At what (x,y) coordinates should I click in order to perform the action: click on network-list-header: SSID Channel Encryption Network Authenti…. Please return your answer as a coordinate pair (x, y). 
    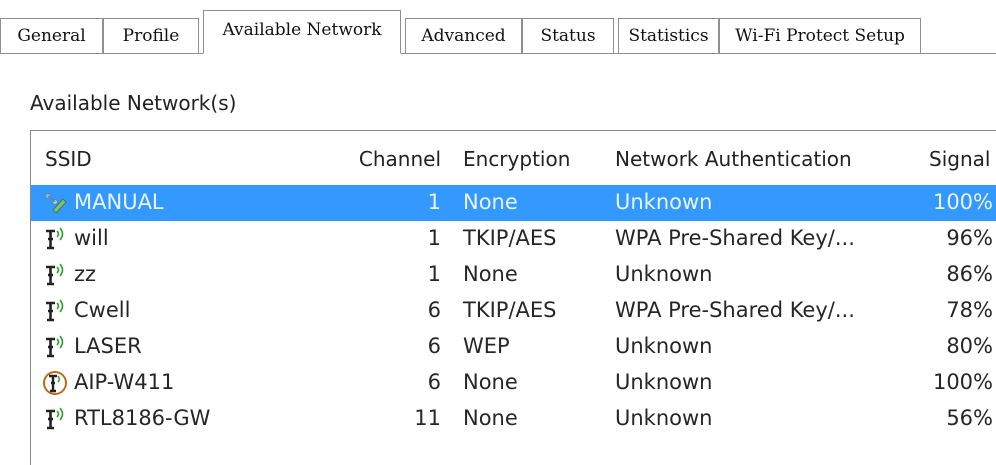
    Looking at the image, I should click on (513, 157).